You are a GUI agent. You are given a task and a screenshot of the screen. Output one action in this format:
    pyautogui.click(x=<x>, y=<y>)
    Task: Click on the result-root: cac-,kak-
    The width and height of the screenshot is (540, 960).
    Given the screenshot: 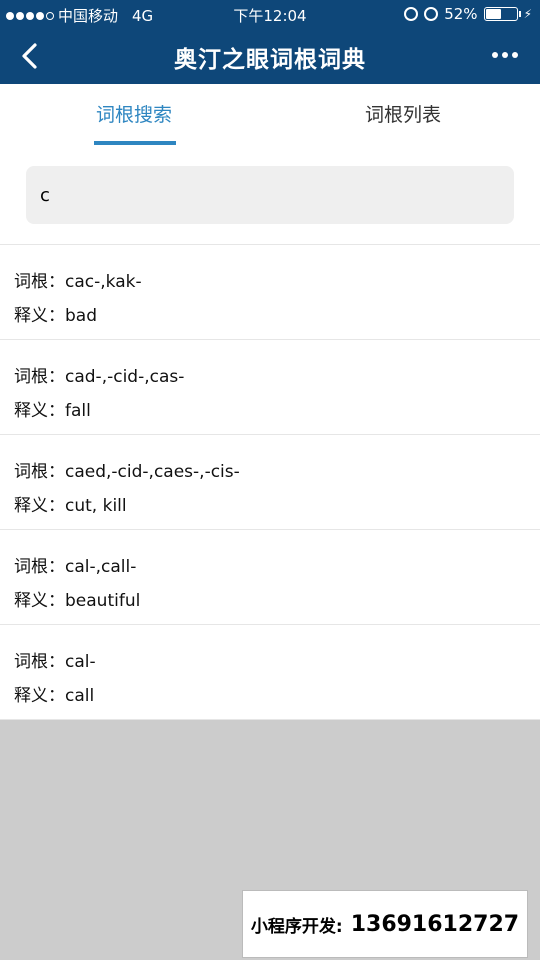 What is the action you would take?
    pyautogui.click(x=103, y=282)
    